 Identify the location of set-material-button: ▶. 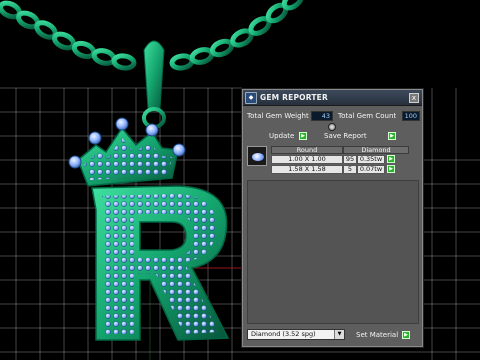
(406, 335).